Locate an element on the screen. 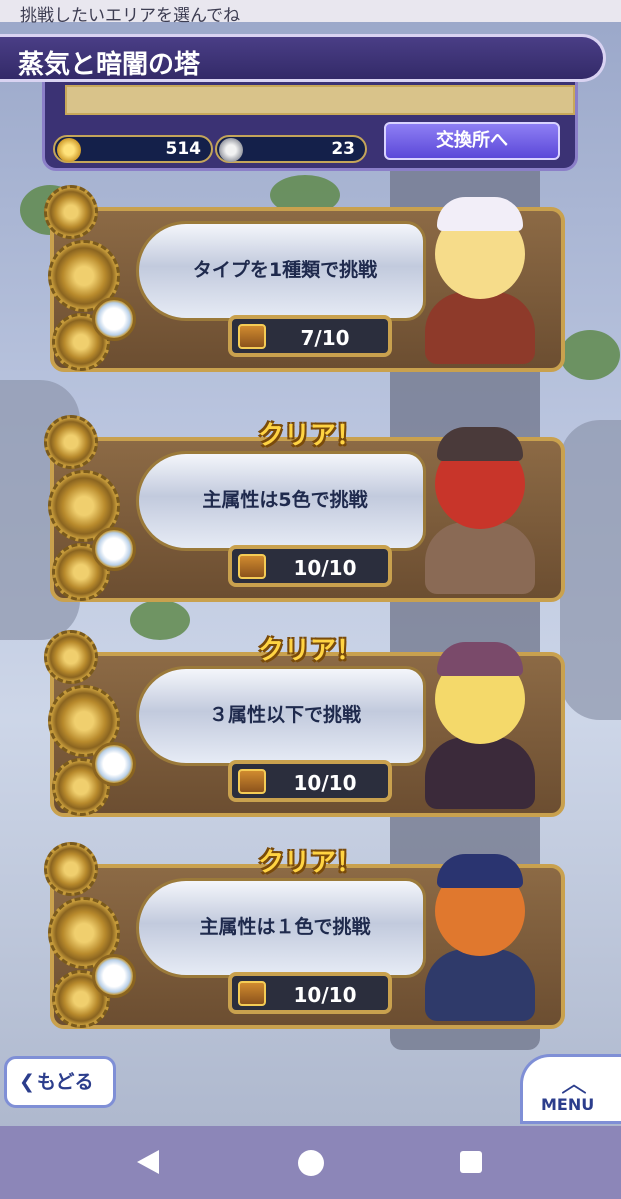 This screenshot has height=1199, width=621. exchange-button: 交換所へ is located at coordinates (472, 141).